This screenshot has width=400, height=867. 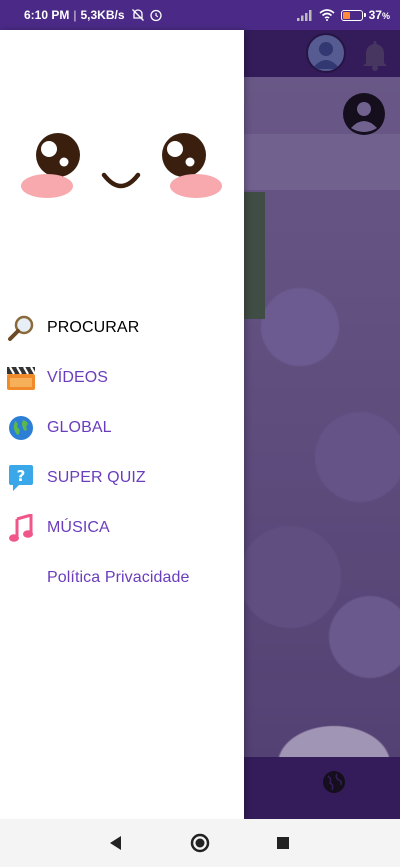 I want to click on mute-bell-icon, so click(x=137, y=15).